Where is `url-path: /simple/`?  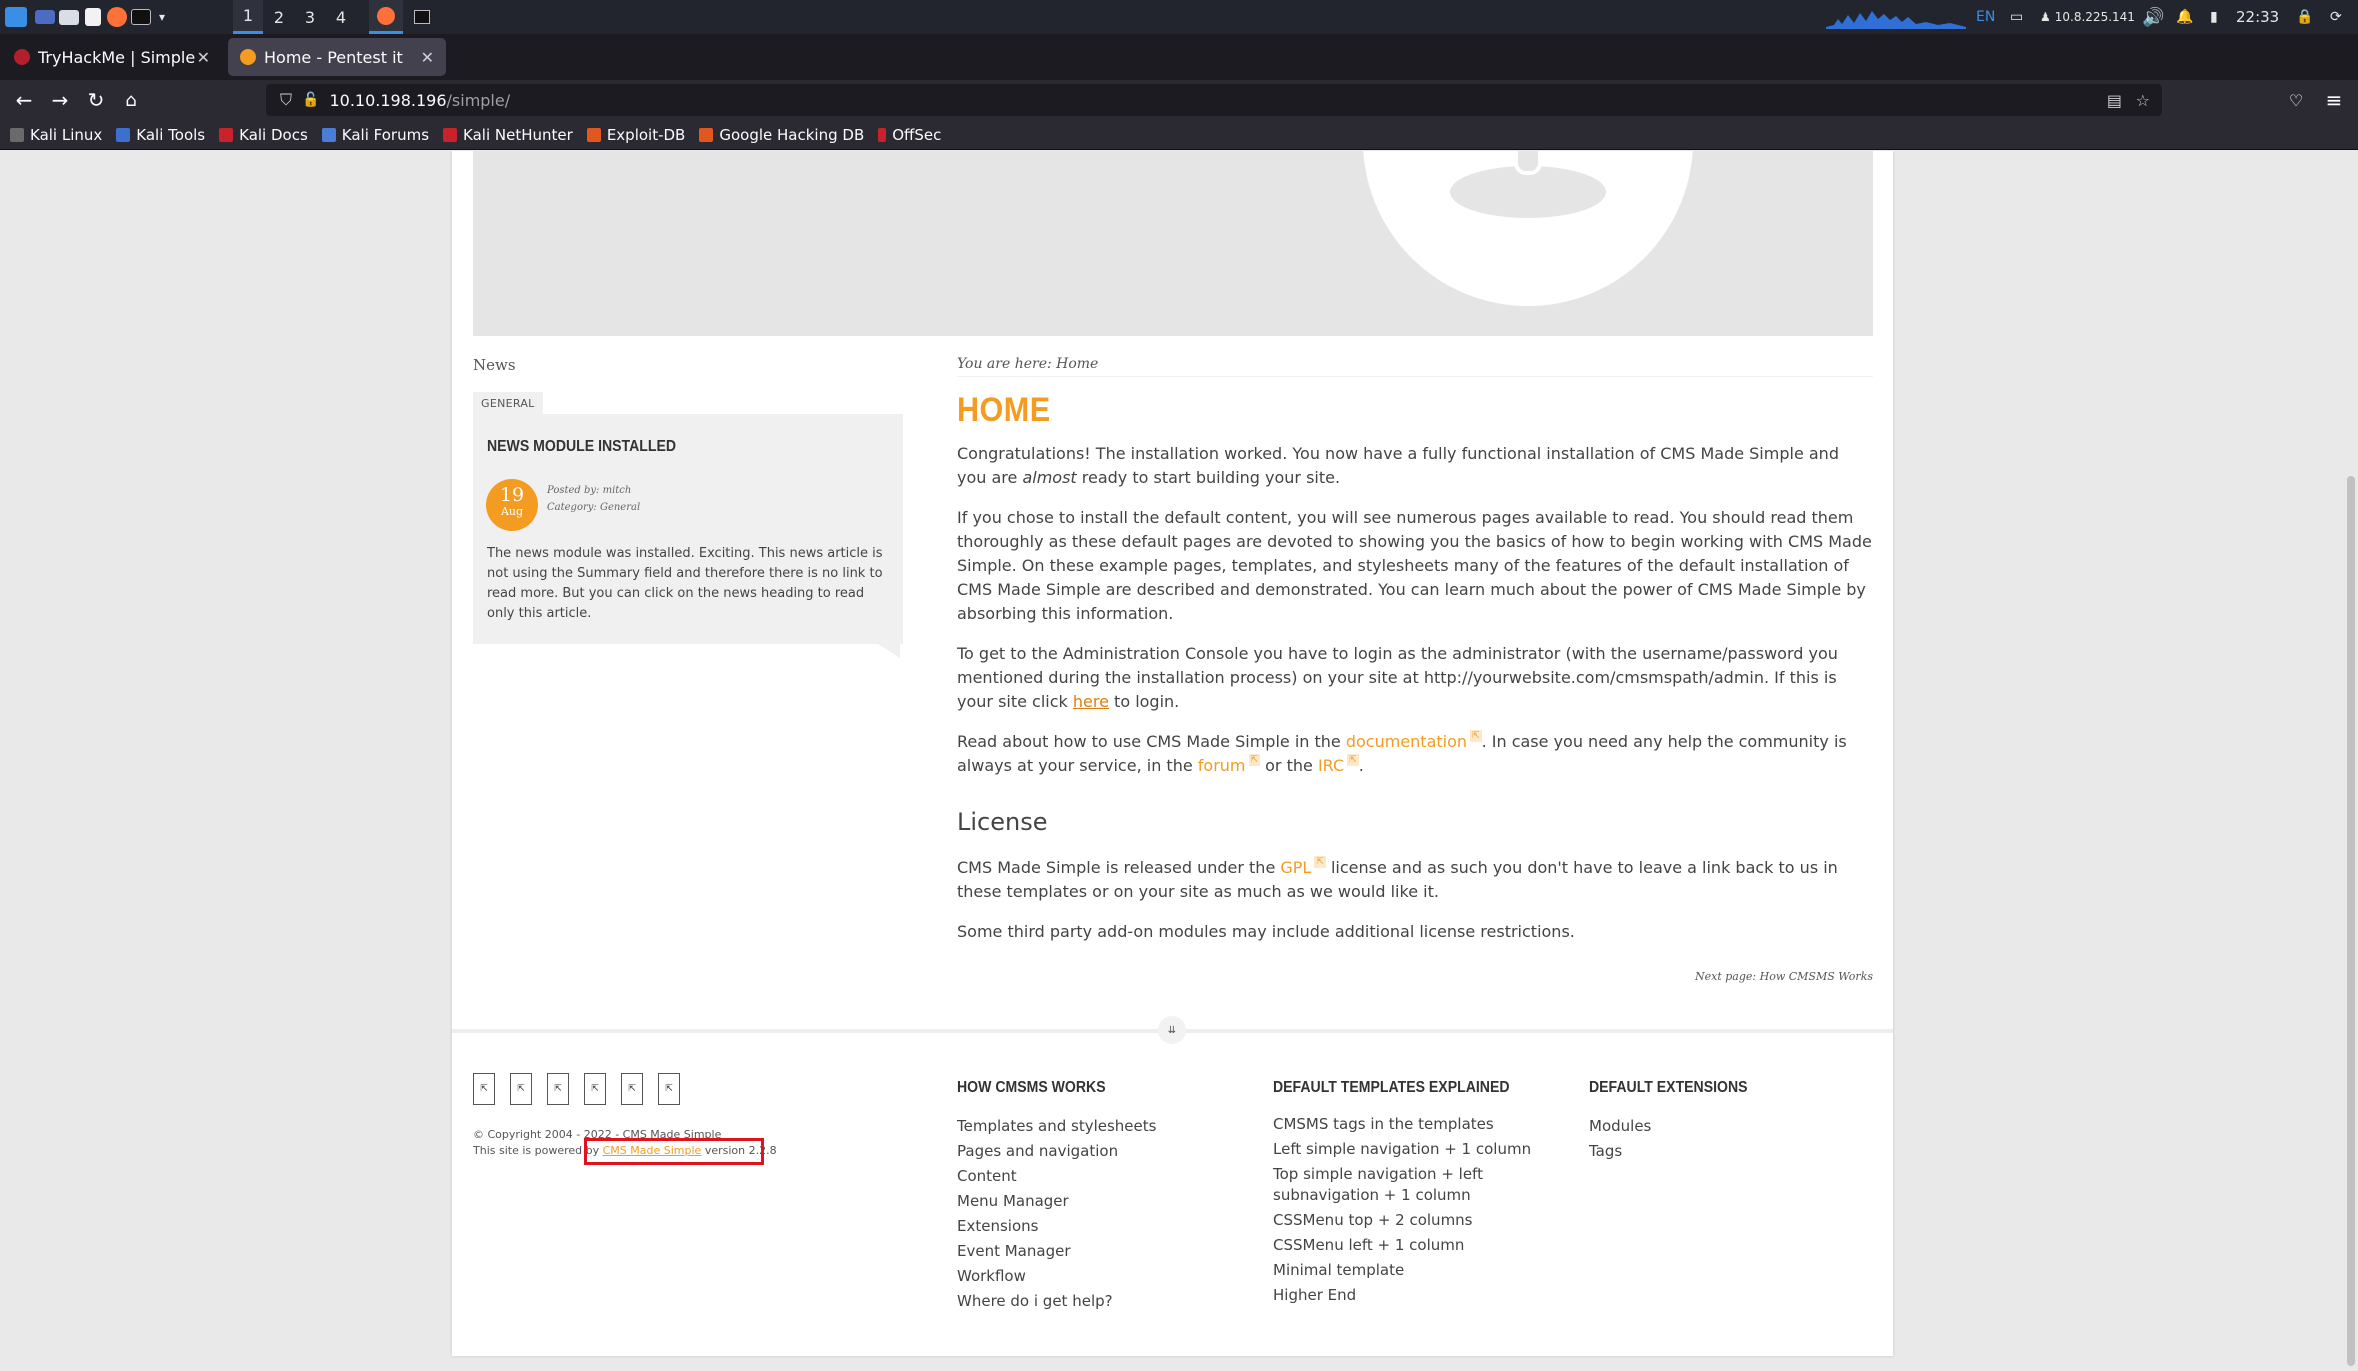
url-path: /simple/ is located at coordinates (478, 100).